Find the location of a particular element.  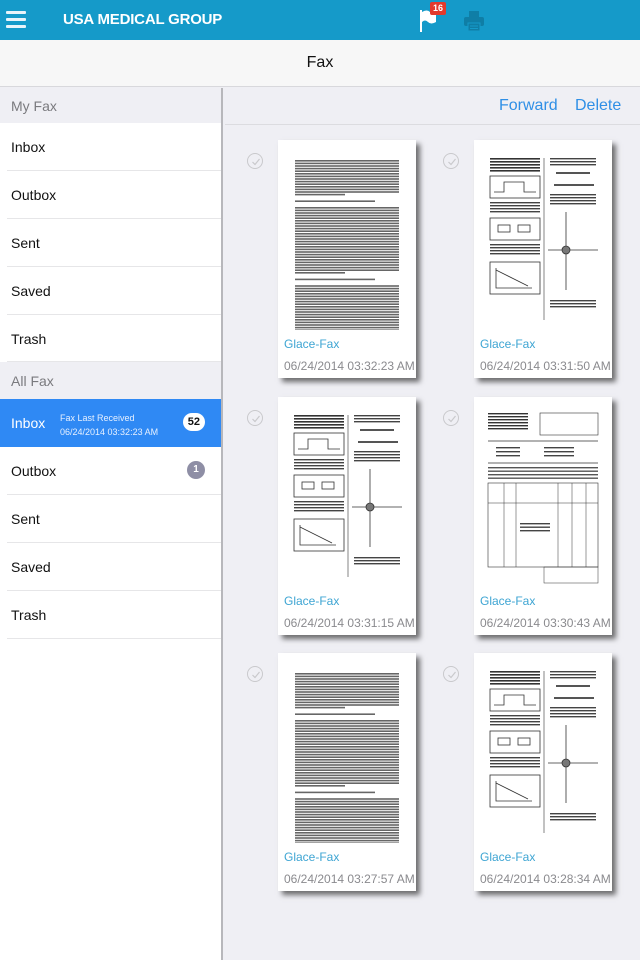

fax-date: 06/24/2014 03:28:34 AM is located at coordinates (545, 879).